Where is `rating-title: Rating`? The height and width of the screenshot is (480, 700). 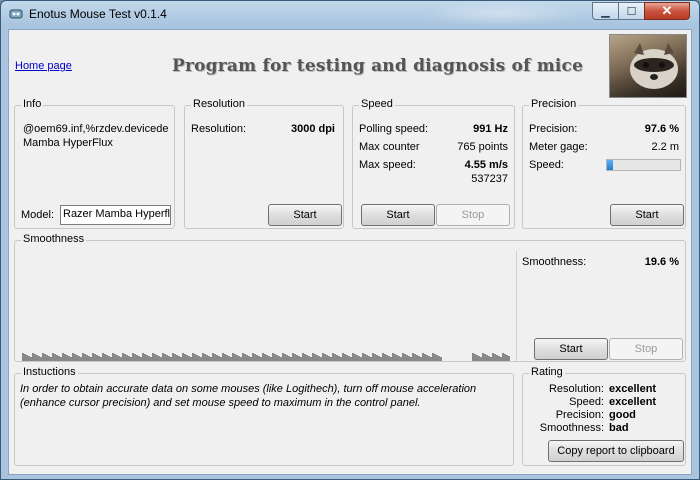 rating-title: Rating is located at coordinates (547, 372).